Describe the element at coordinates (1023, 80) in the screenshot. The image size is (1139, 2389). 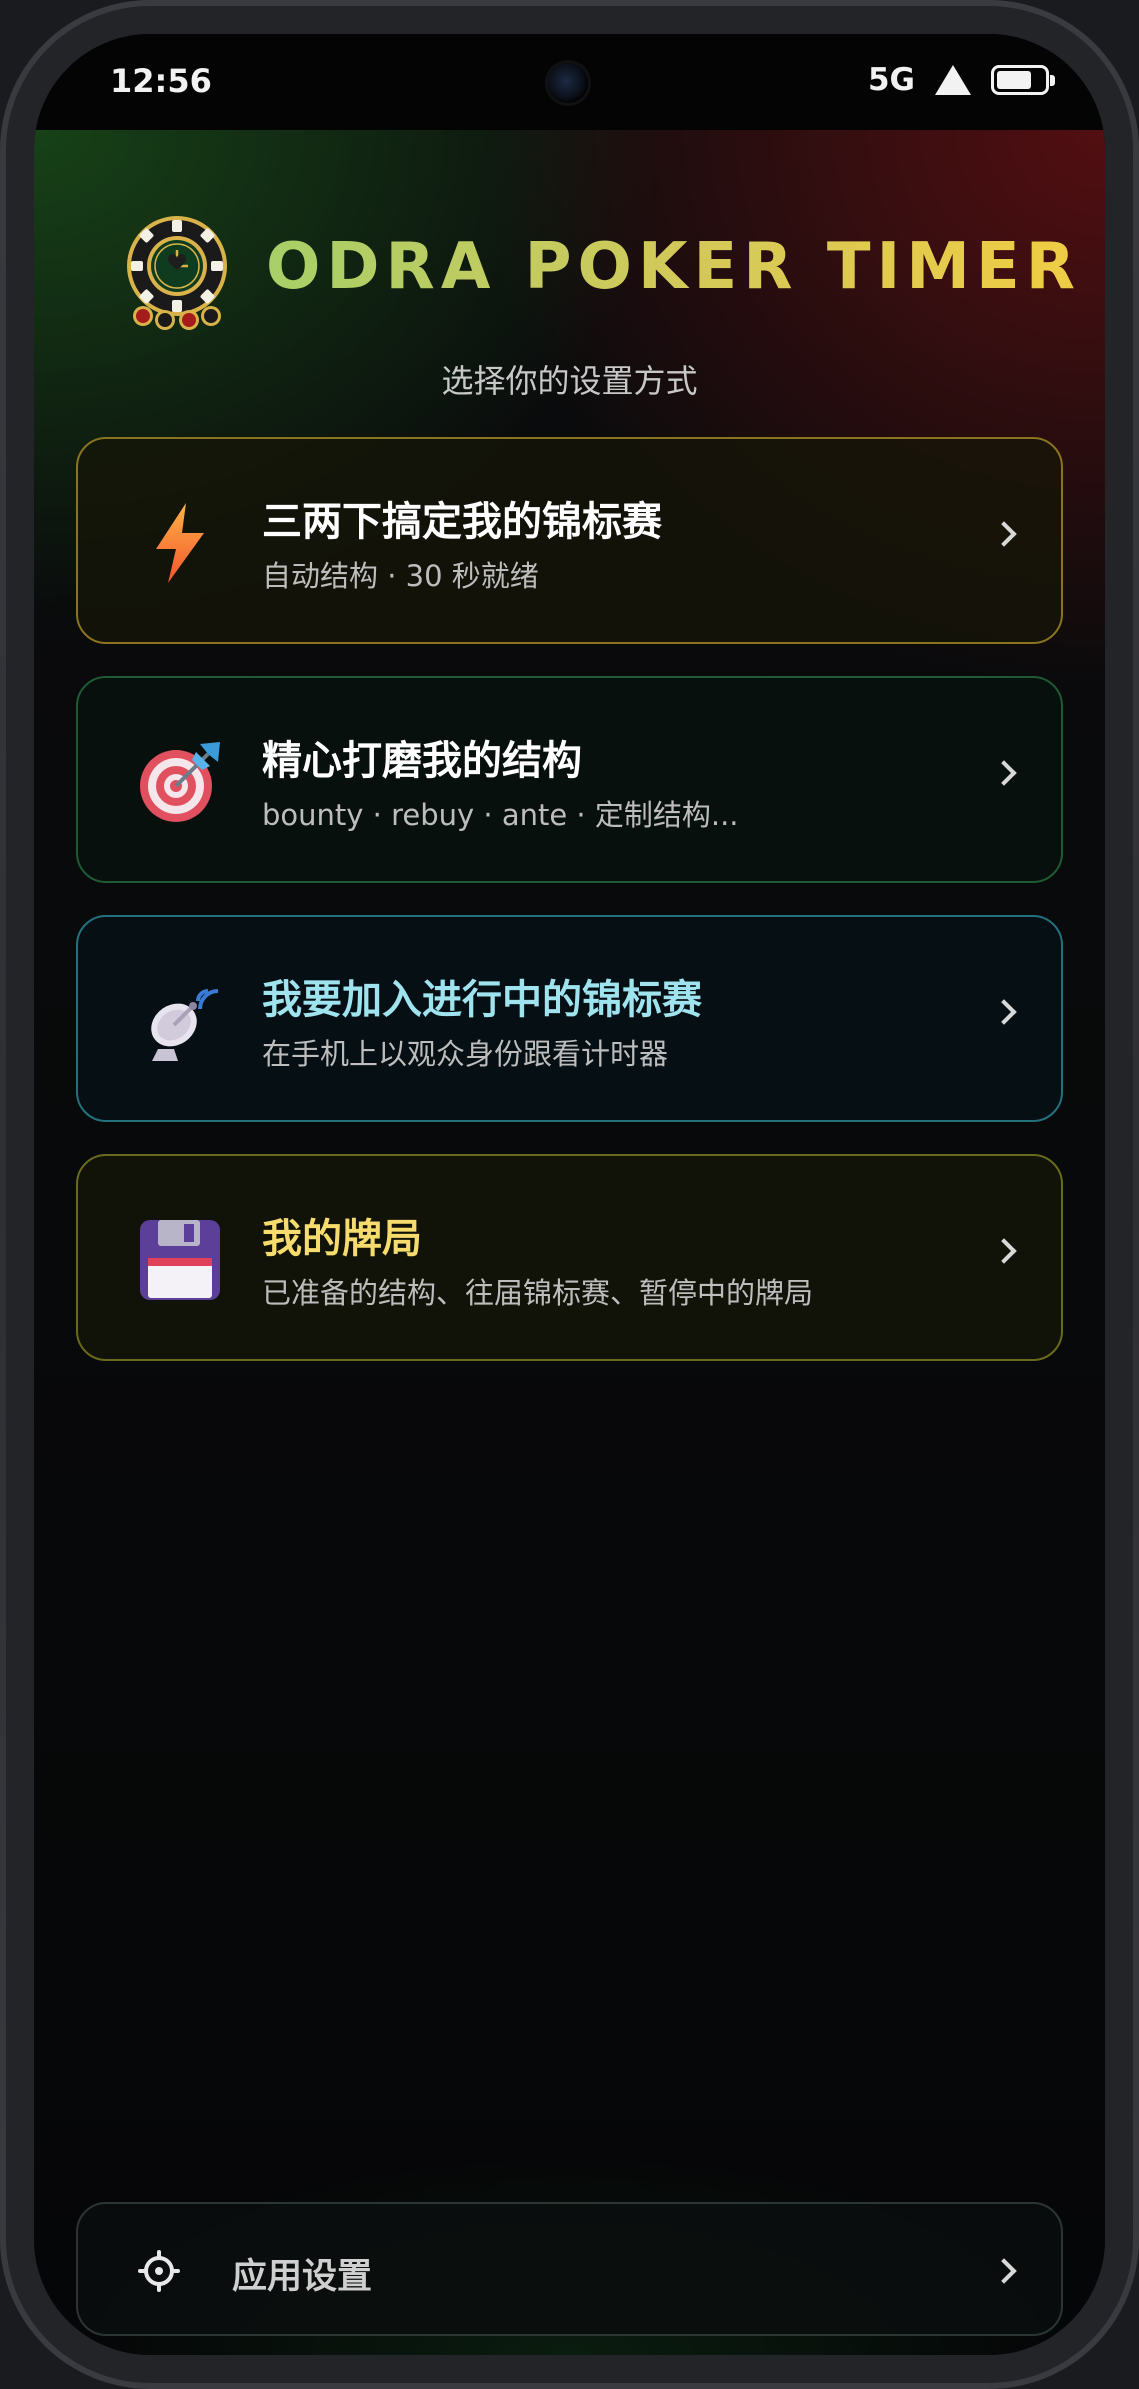
I see `battery-icon` at that location.